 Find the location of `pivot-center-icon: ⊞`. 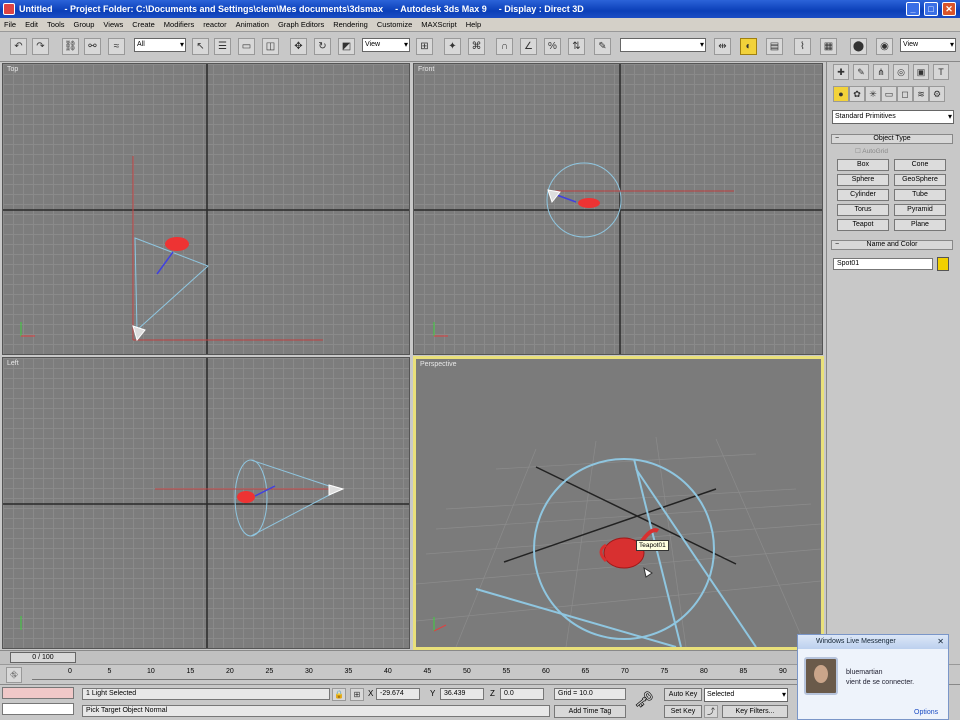

pivot-center-icon: ⊞ is located at coordinates (424, 46).